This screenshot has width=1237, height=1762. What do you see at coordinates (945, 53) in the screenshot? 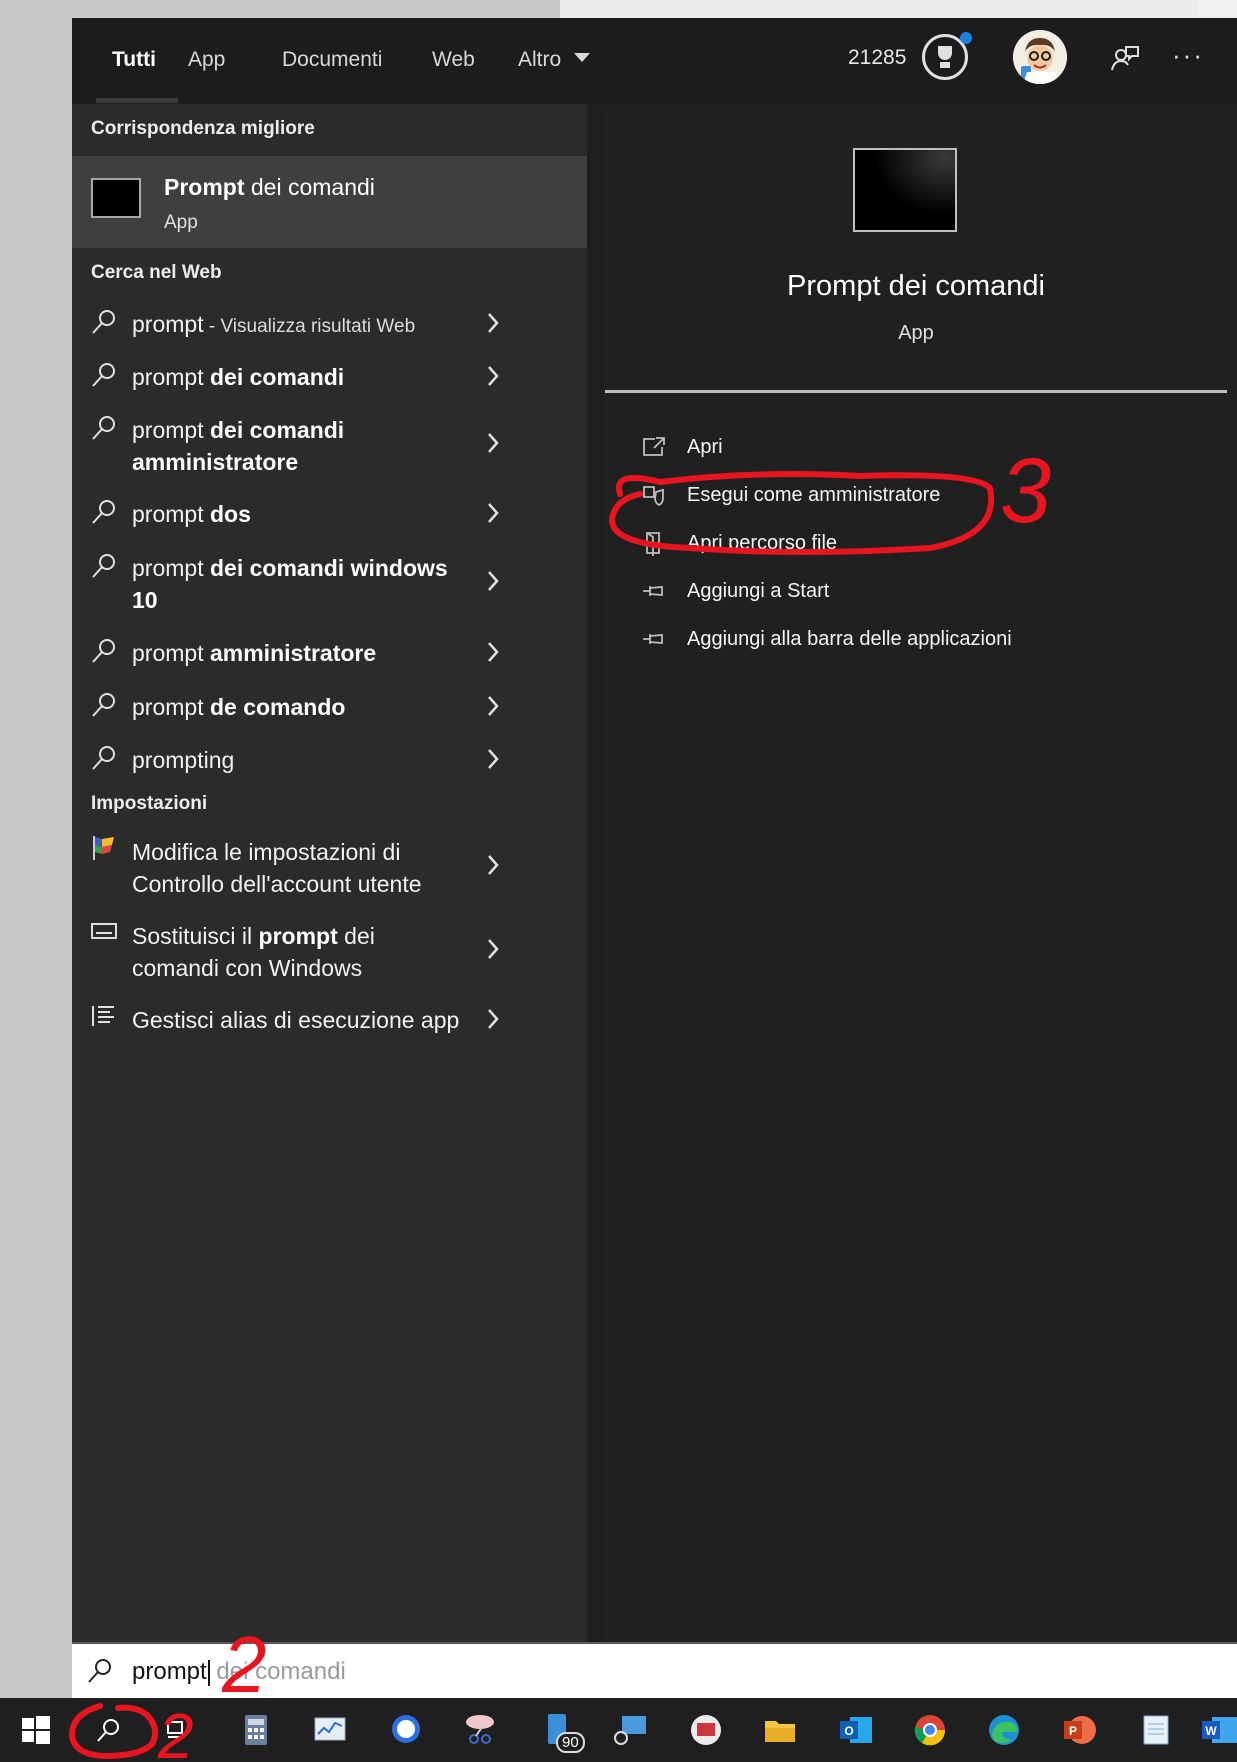
I see `trophy-cup-shape` at bounding box center [945, 53].